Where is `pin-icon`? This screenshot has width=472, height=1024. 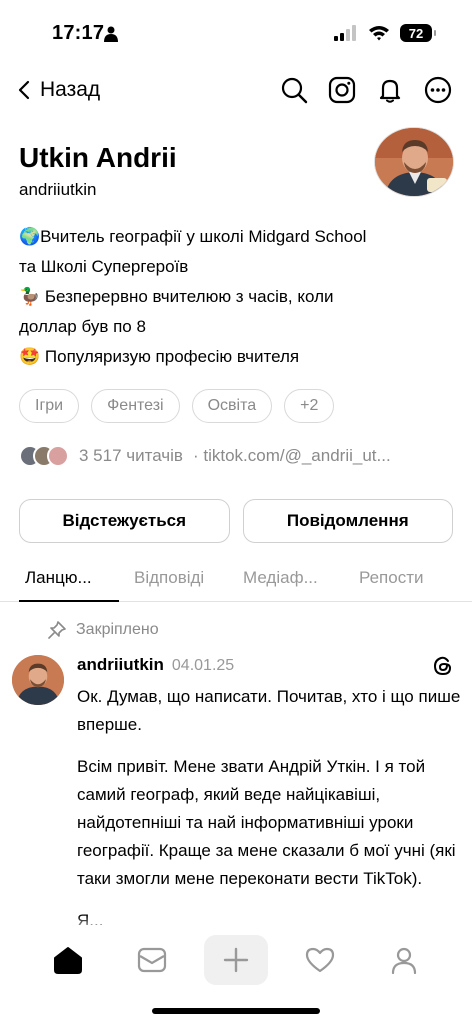 pin-icon is located at coordinates (57, 630).